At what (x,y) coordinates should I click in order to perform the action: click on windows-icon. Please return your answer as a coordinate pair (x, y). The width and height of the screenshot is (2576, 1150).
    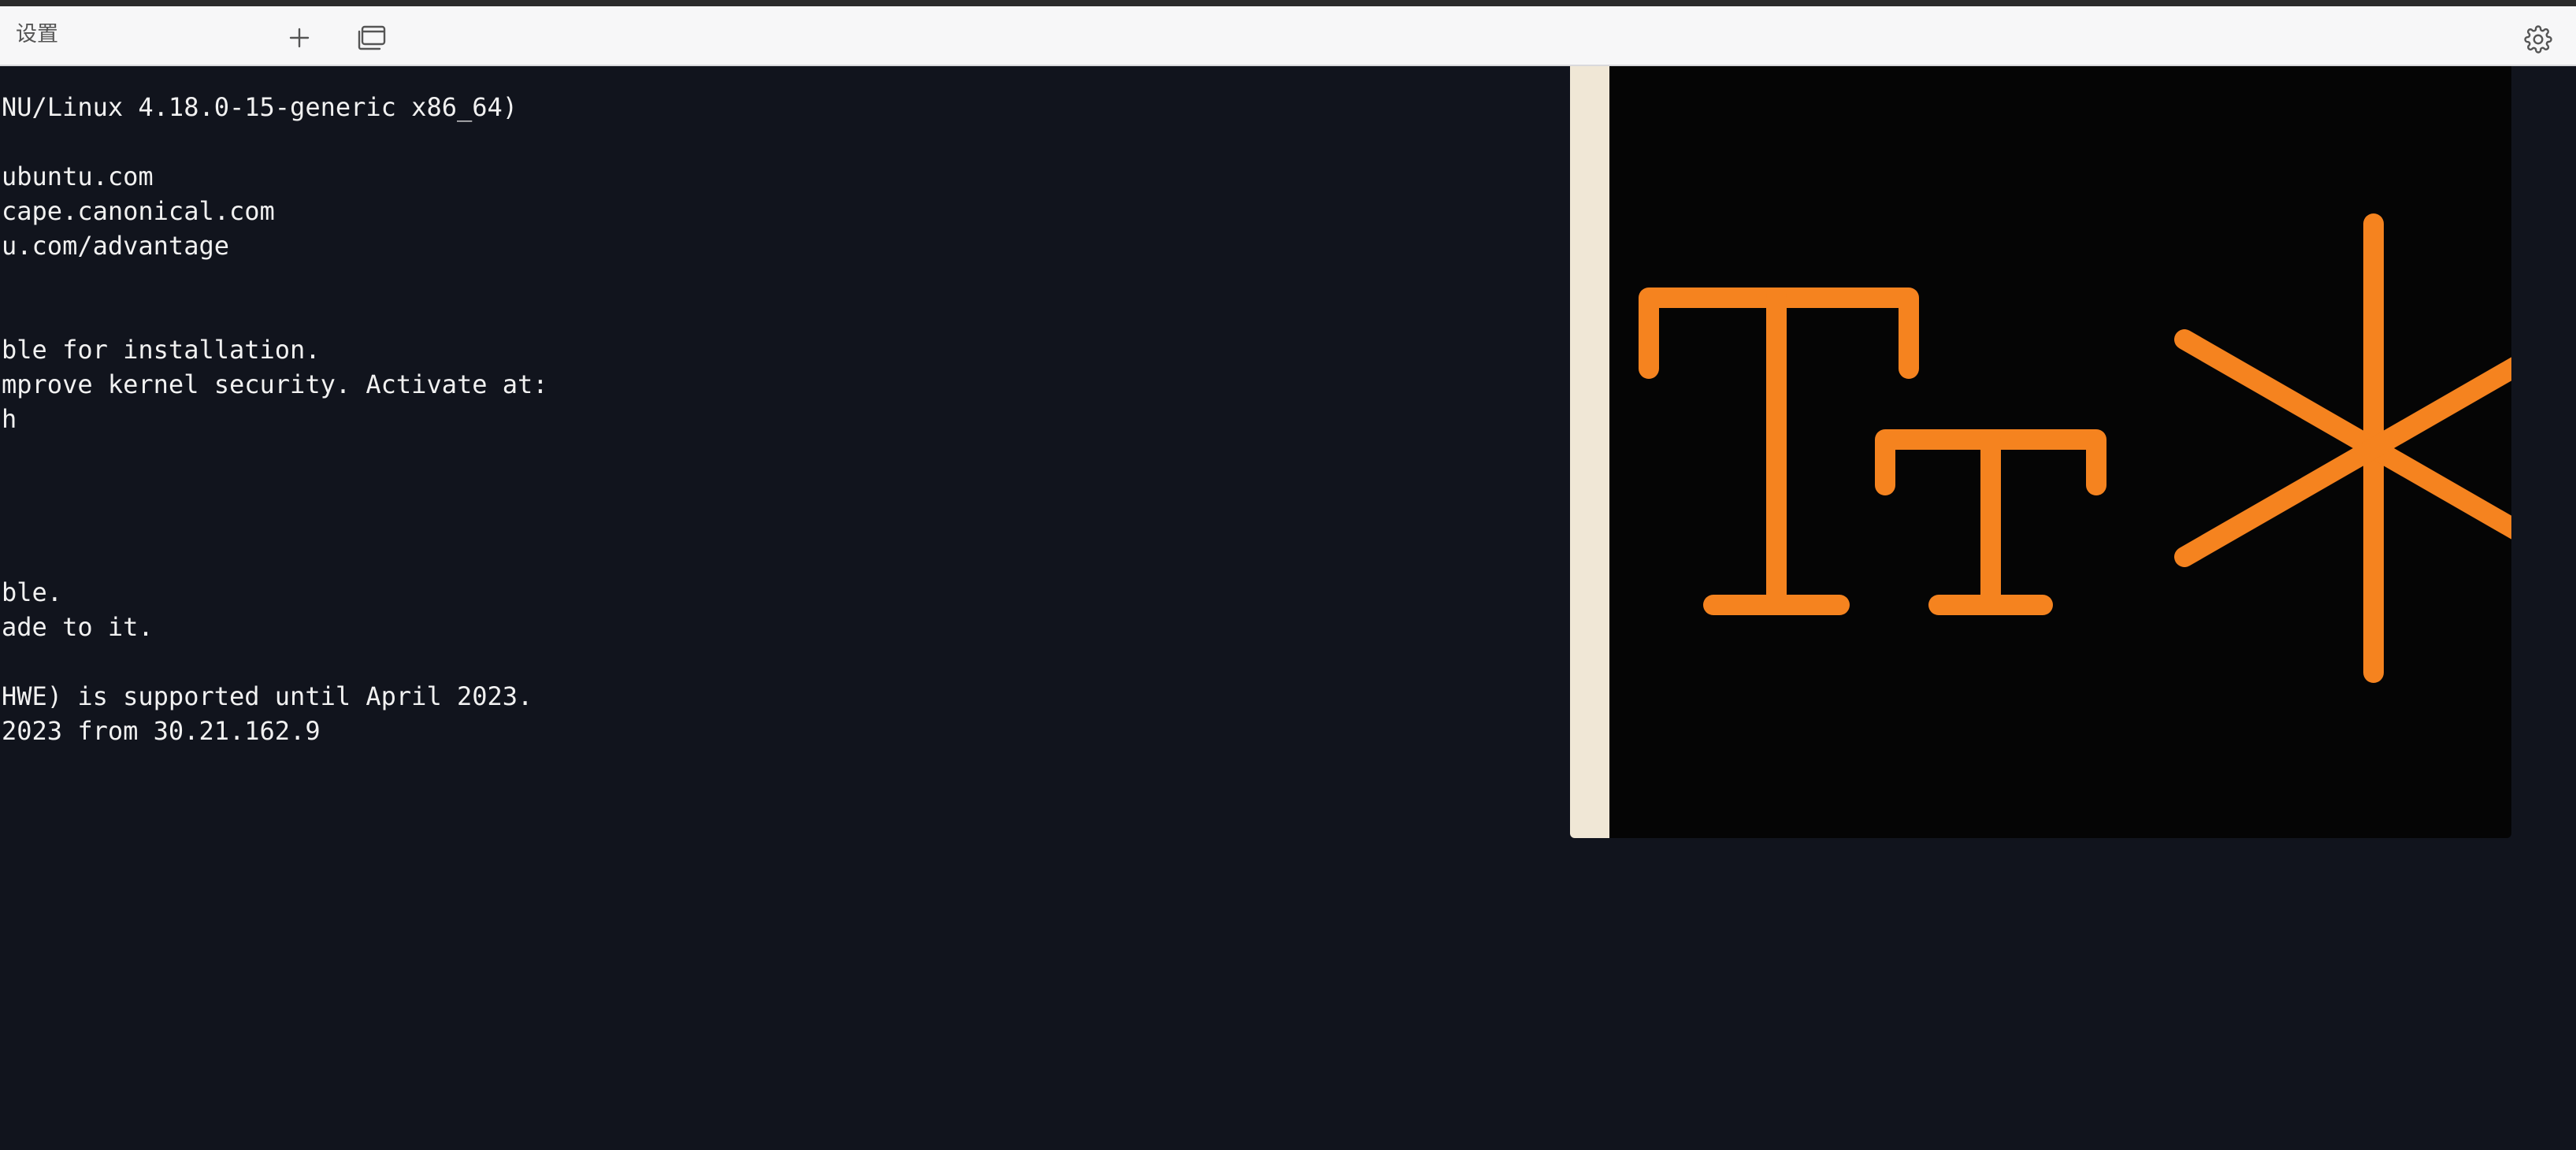
    Looking at the image, I should click on (372, 37).